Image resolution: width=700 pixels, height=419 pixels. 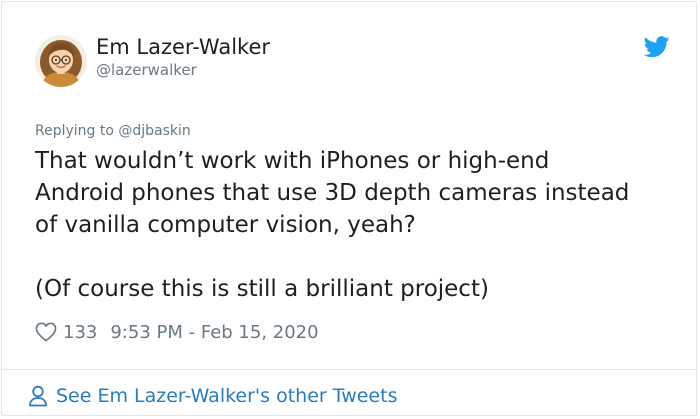 What do you see at coordinates (656, 47) in the screenshot?
I see `twitter-bird-icon` at bounding box center [656, 47].